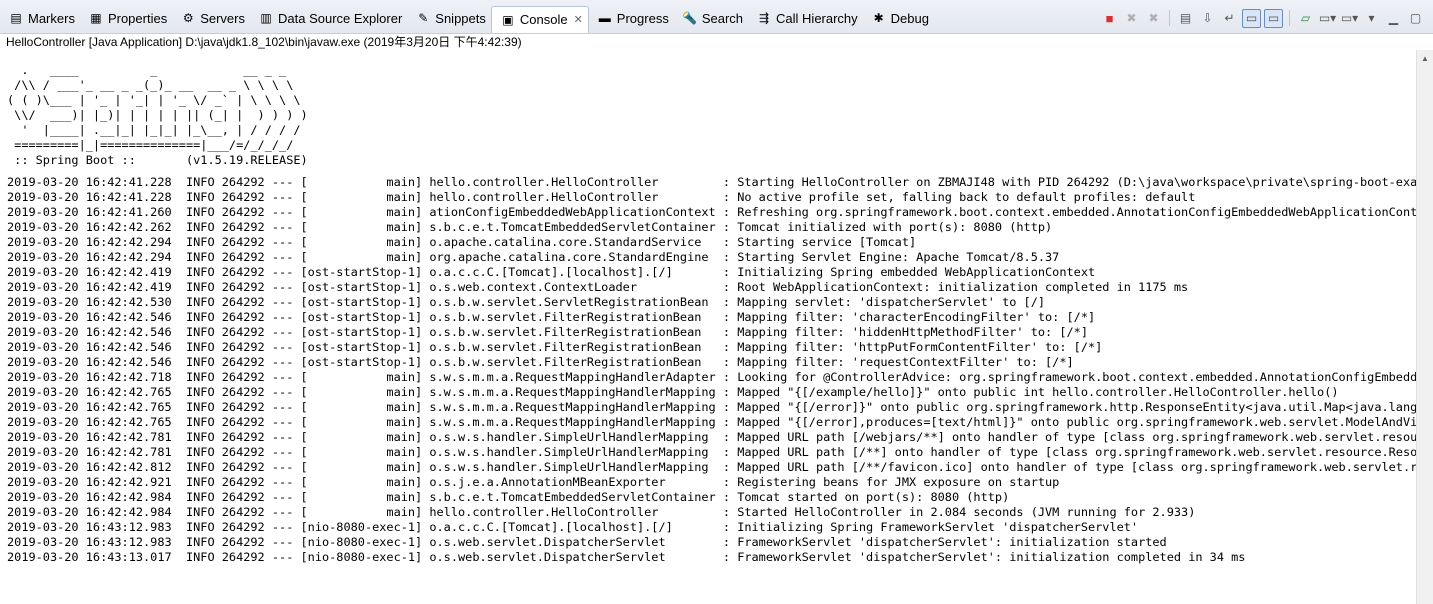 This screenshot has width=1433, height=604. Describe the element at coordinates (1327, 18) in the screenshot. I see `display-console-icon: ▭▾` at that location.